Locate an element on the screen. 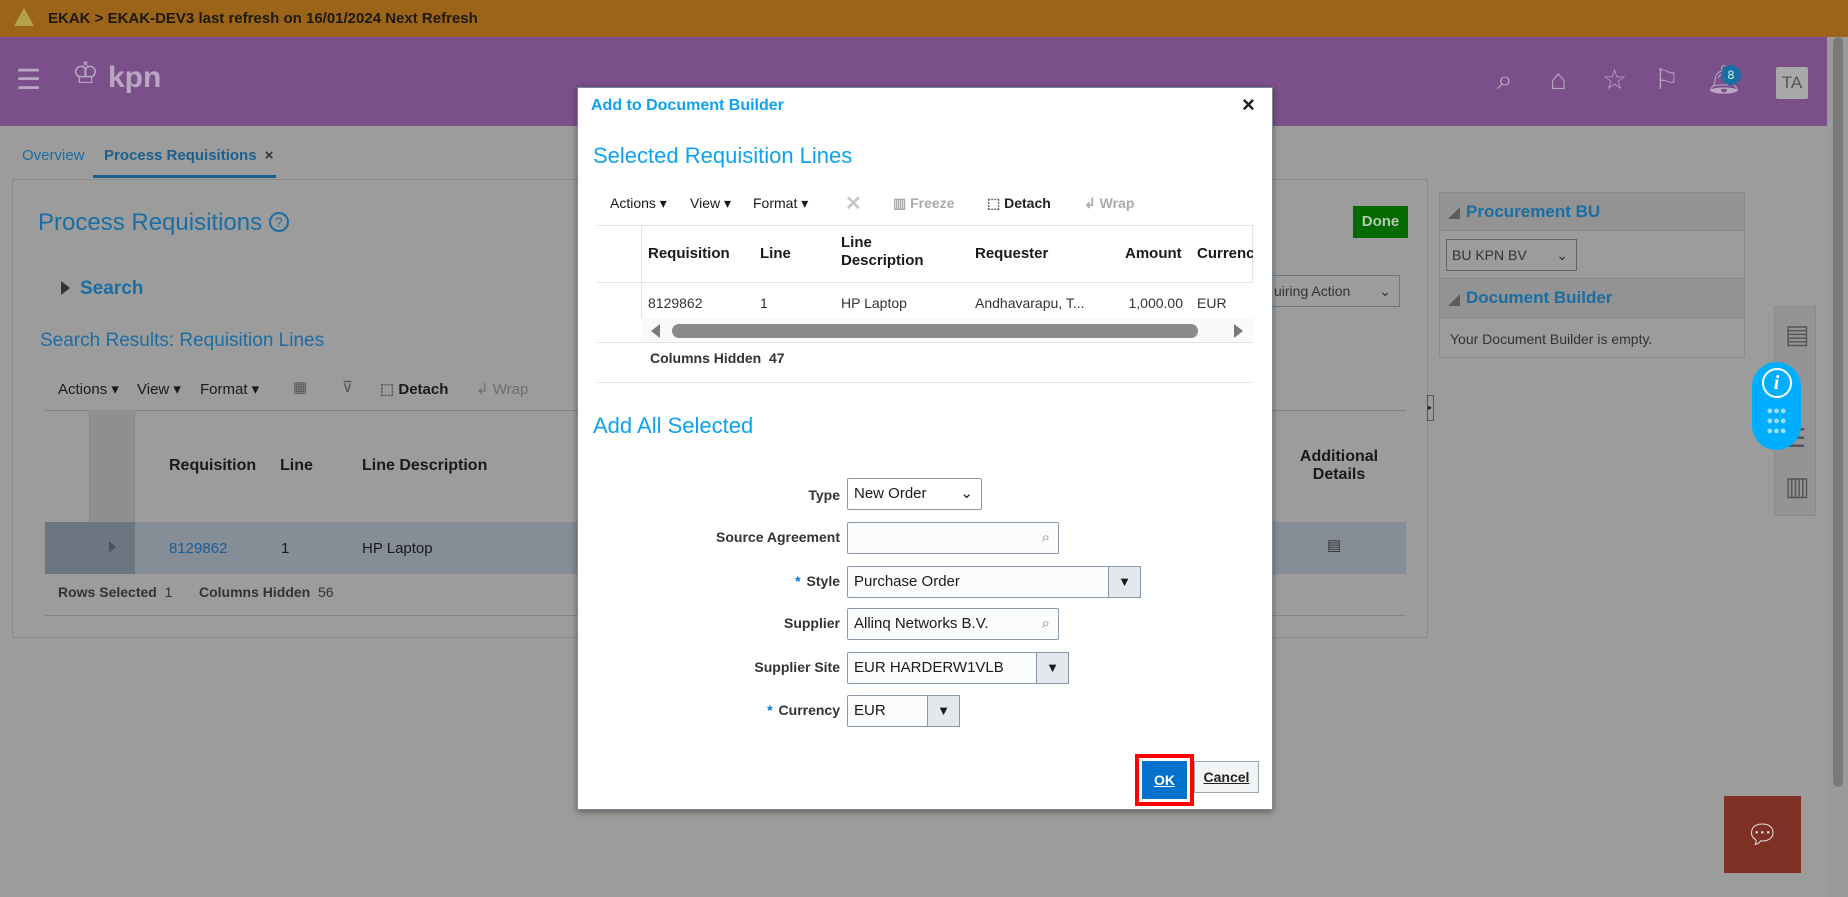 This screenshot has width=1848, height=897. currency-select: EUR ▼ is located at coordinates (903, 711).